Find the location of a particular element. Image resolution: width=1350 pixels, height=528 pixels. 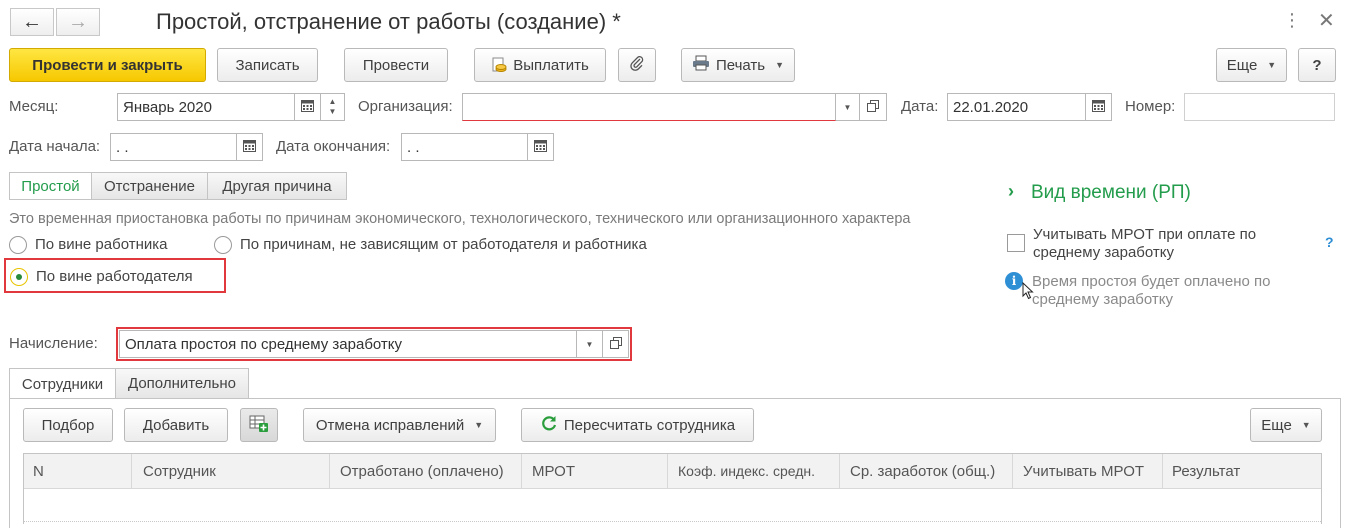

organization-open-button is located at coordinates (873, 107).